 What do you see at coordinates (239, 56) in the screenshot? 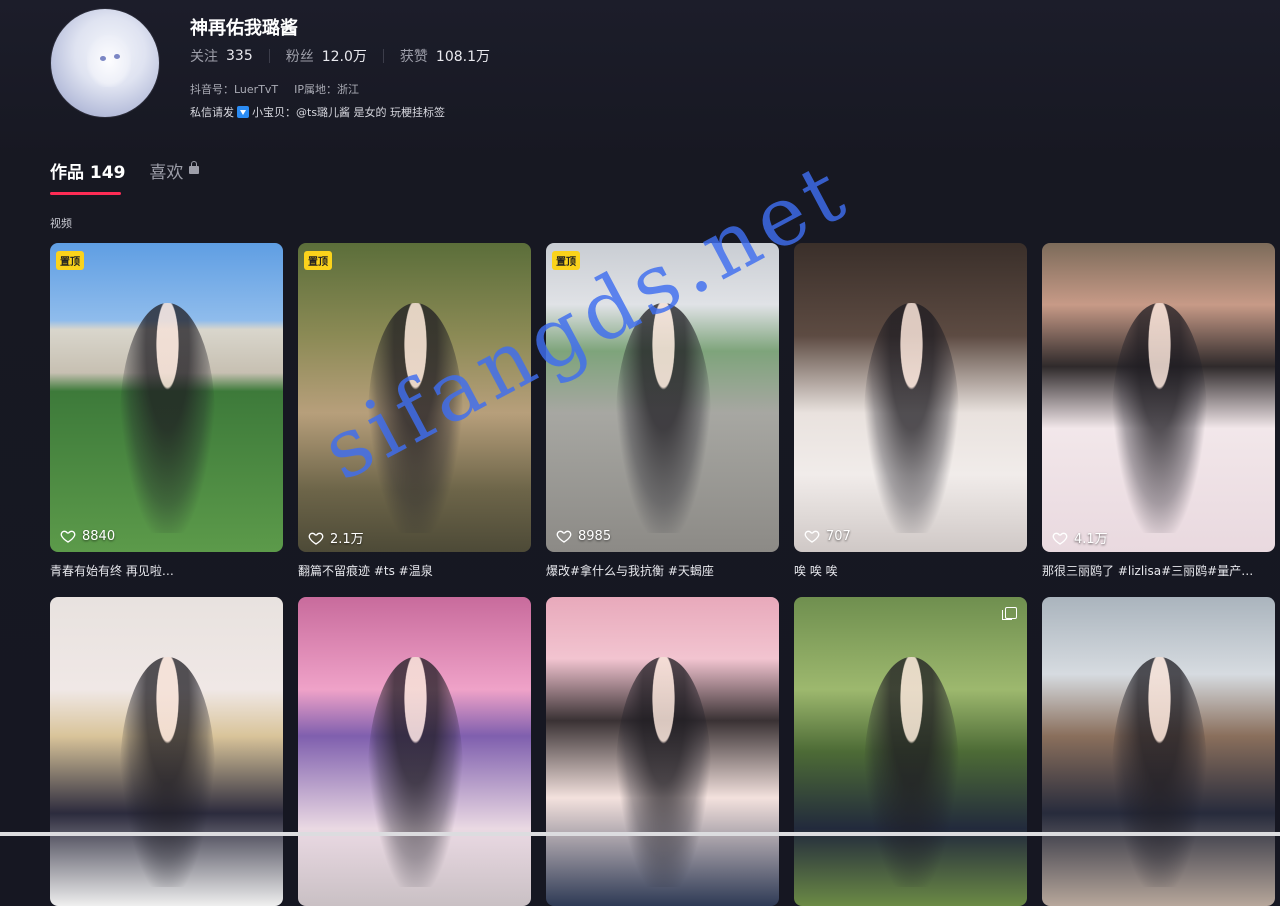
I see `stat-value: 335` at bounding box center [239, 56].